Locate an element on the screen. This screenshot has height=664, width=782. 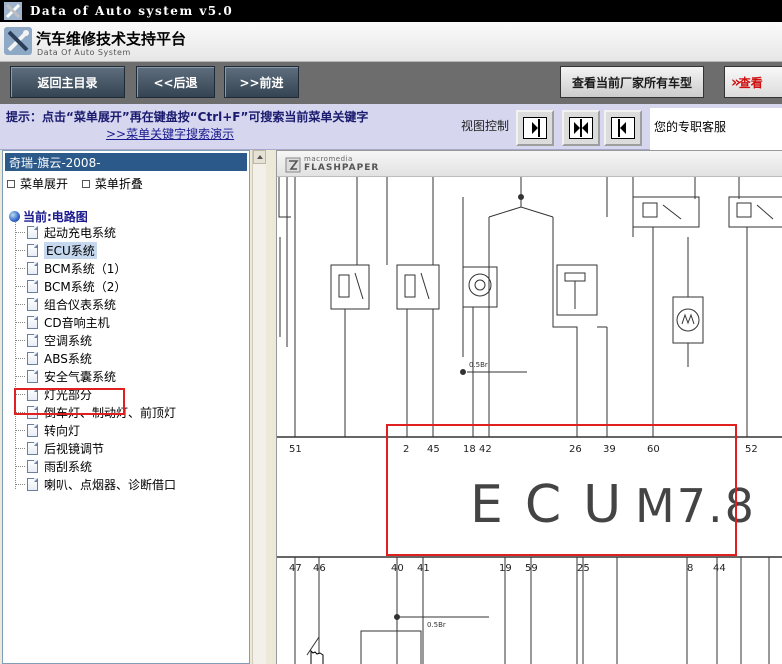
pin-label: 59 is located at coordinates (531, 568).